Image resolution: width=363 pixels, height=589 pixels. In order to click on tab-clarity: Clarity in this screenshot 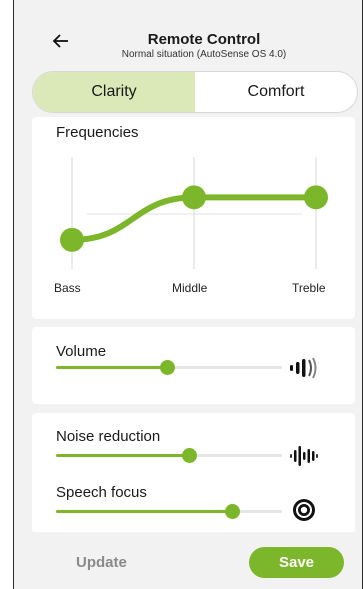, I will do `click(114, 92)`.